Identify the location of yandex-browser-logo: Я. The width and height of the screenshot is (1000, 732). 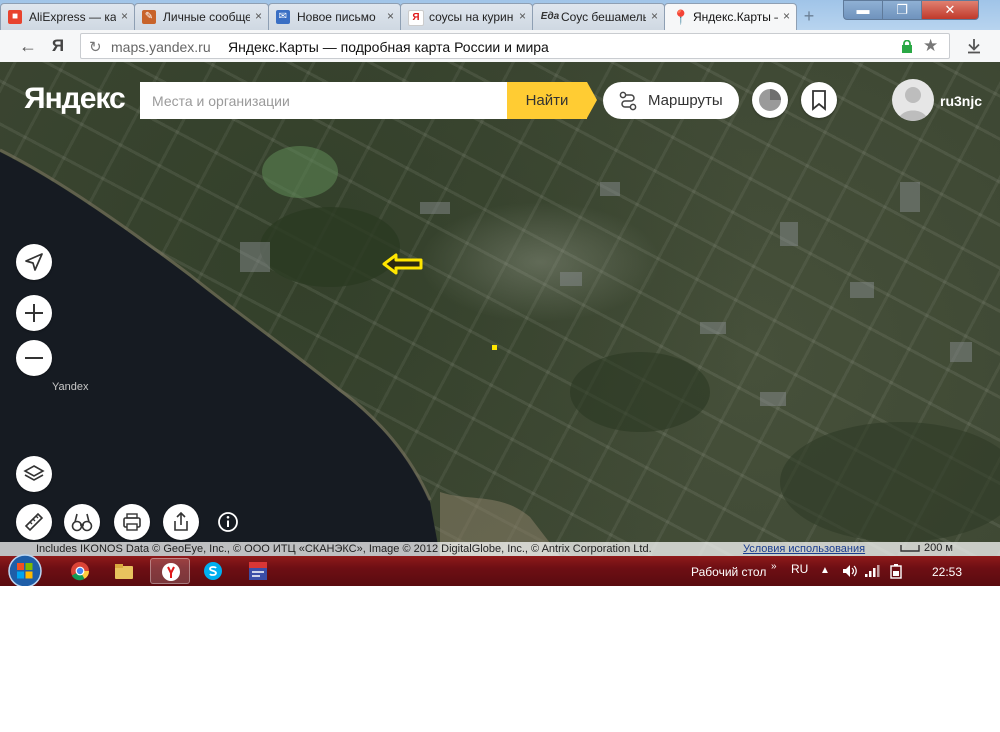
(58, 46).